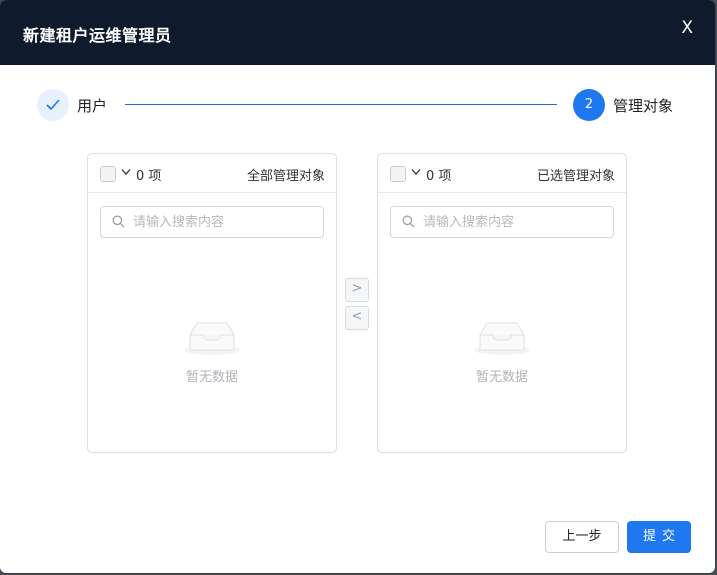 The height and width of the screenshot is (575, 717). Describe the element at coordinates (212, 173) in the screenshot. I see `panel-header: 0 项 全部管理对象` at that location.